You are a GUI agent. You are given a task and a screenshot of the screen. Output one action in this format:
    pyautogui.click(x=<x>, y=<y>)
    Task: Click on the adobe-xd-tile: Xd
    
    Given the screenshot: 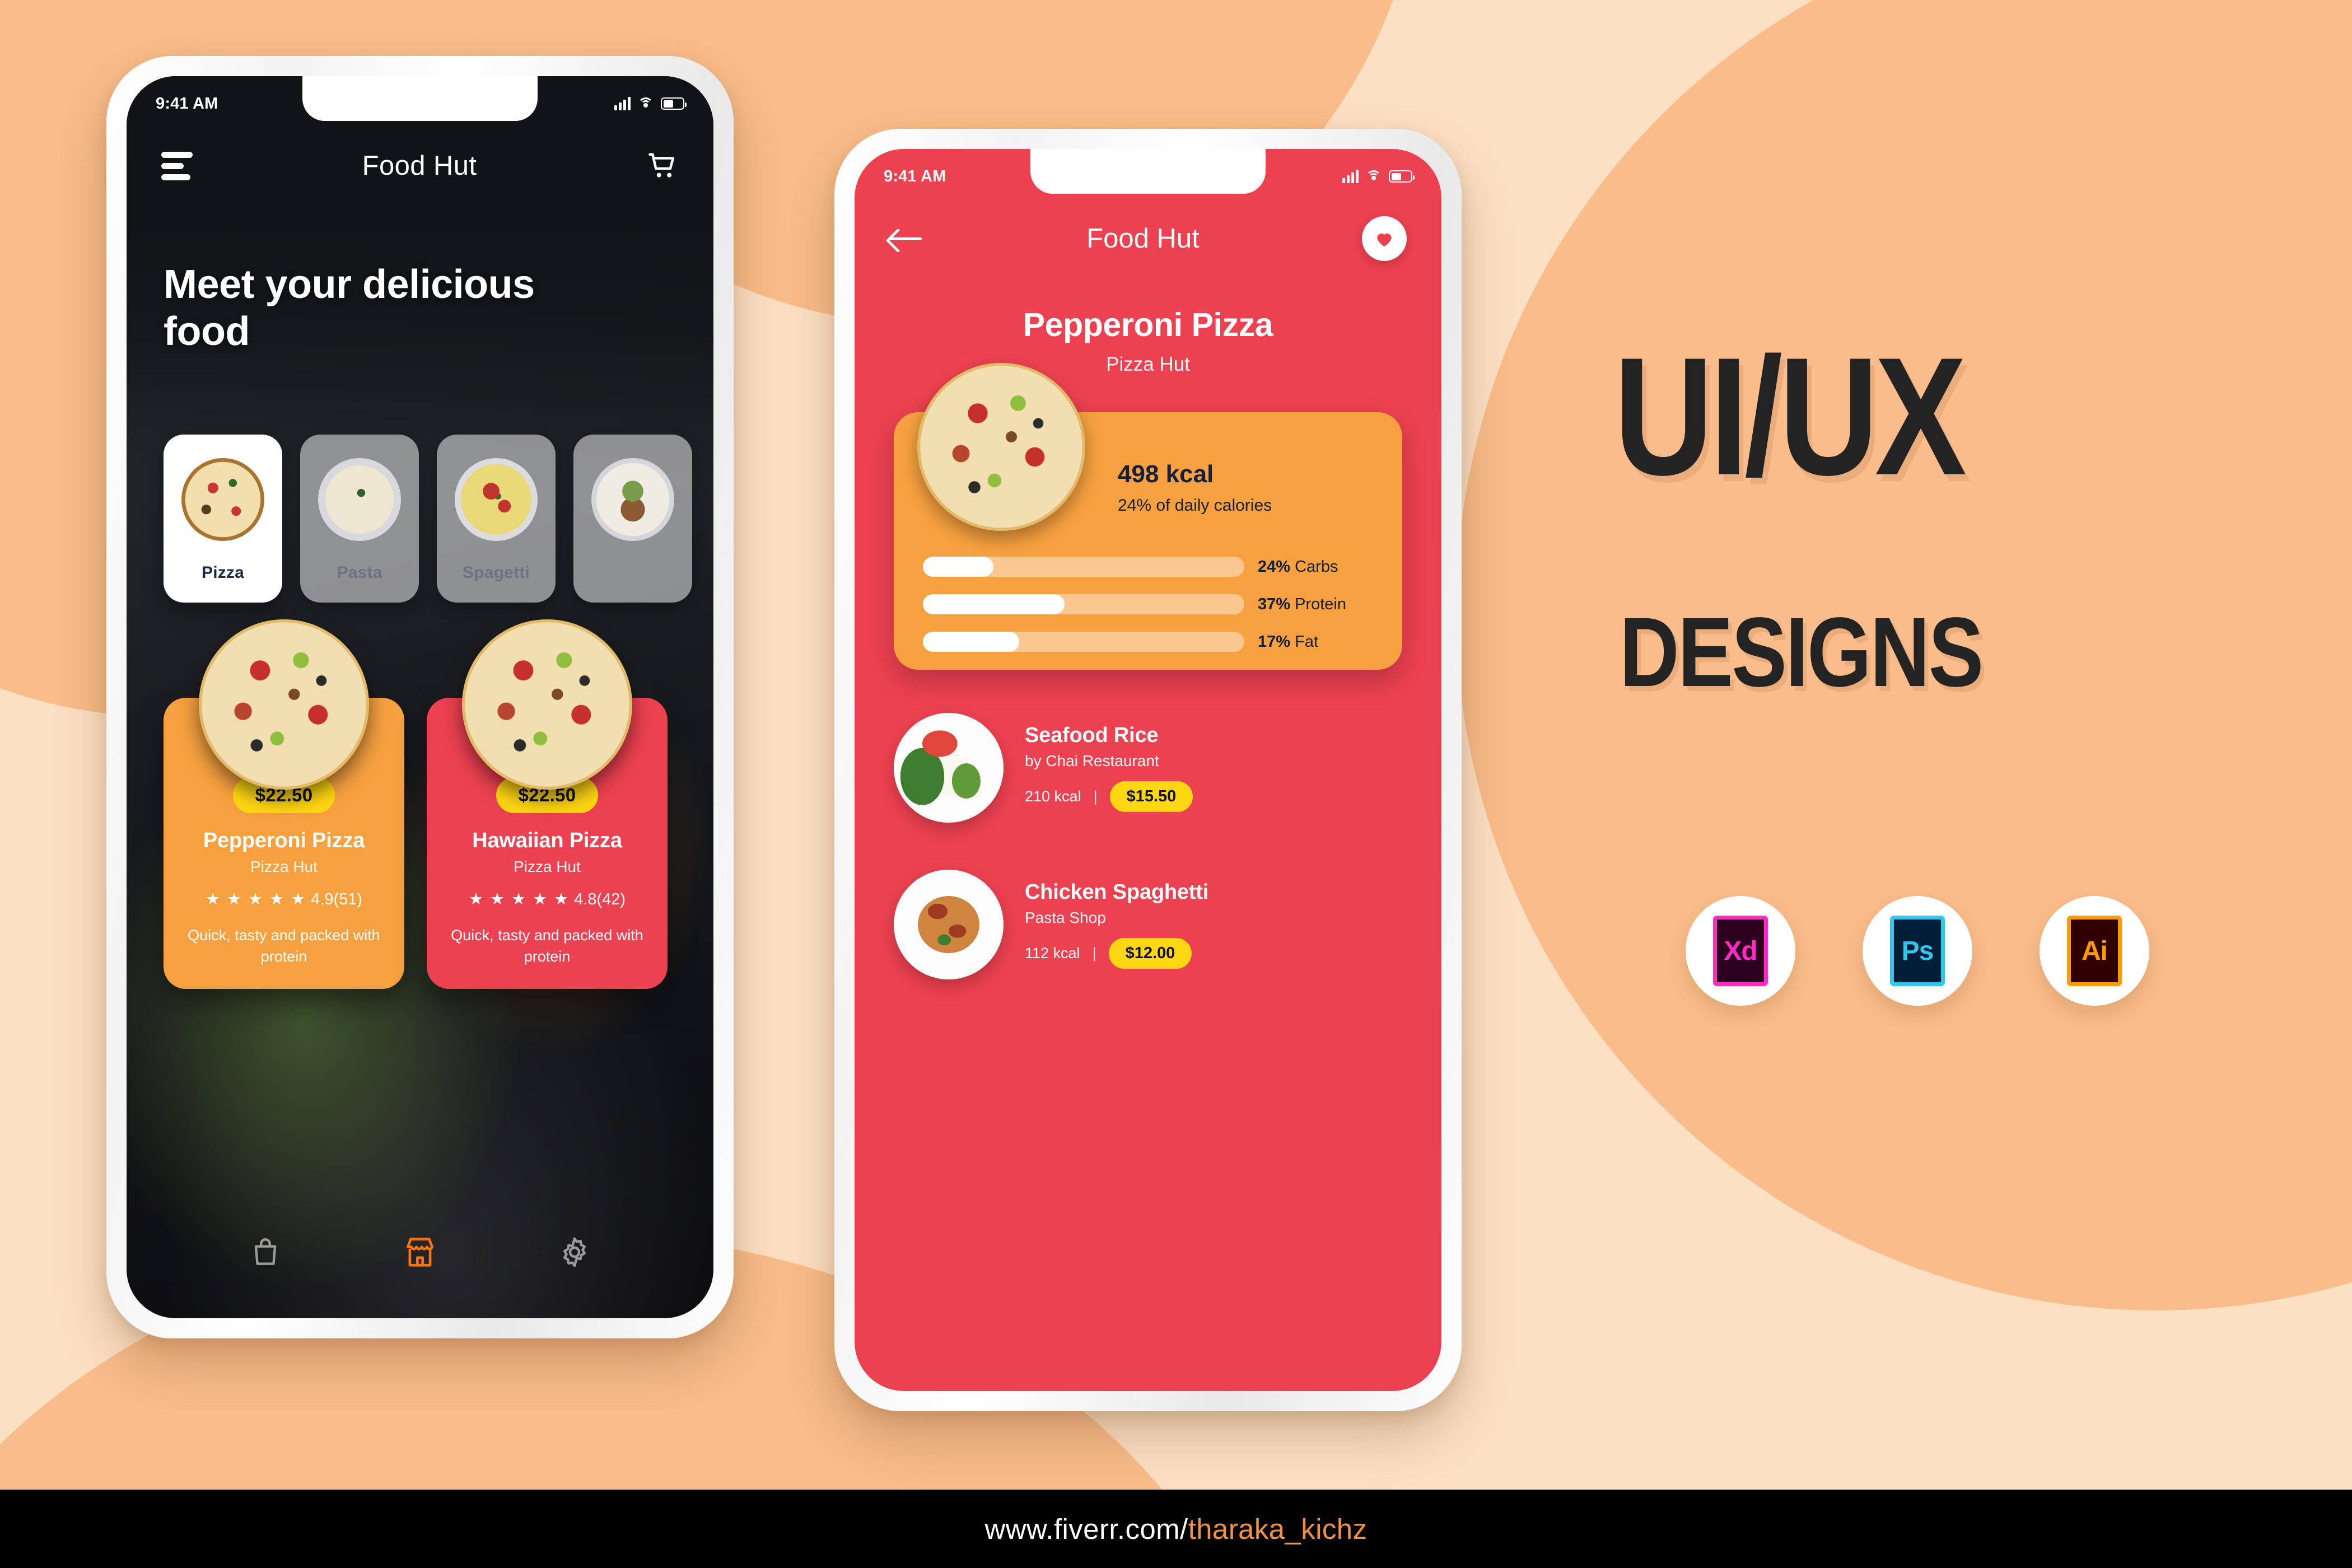 What is the action you would take?
    pyautogui.click(x=1741, y=951)
    